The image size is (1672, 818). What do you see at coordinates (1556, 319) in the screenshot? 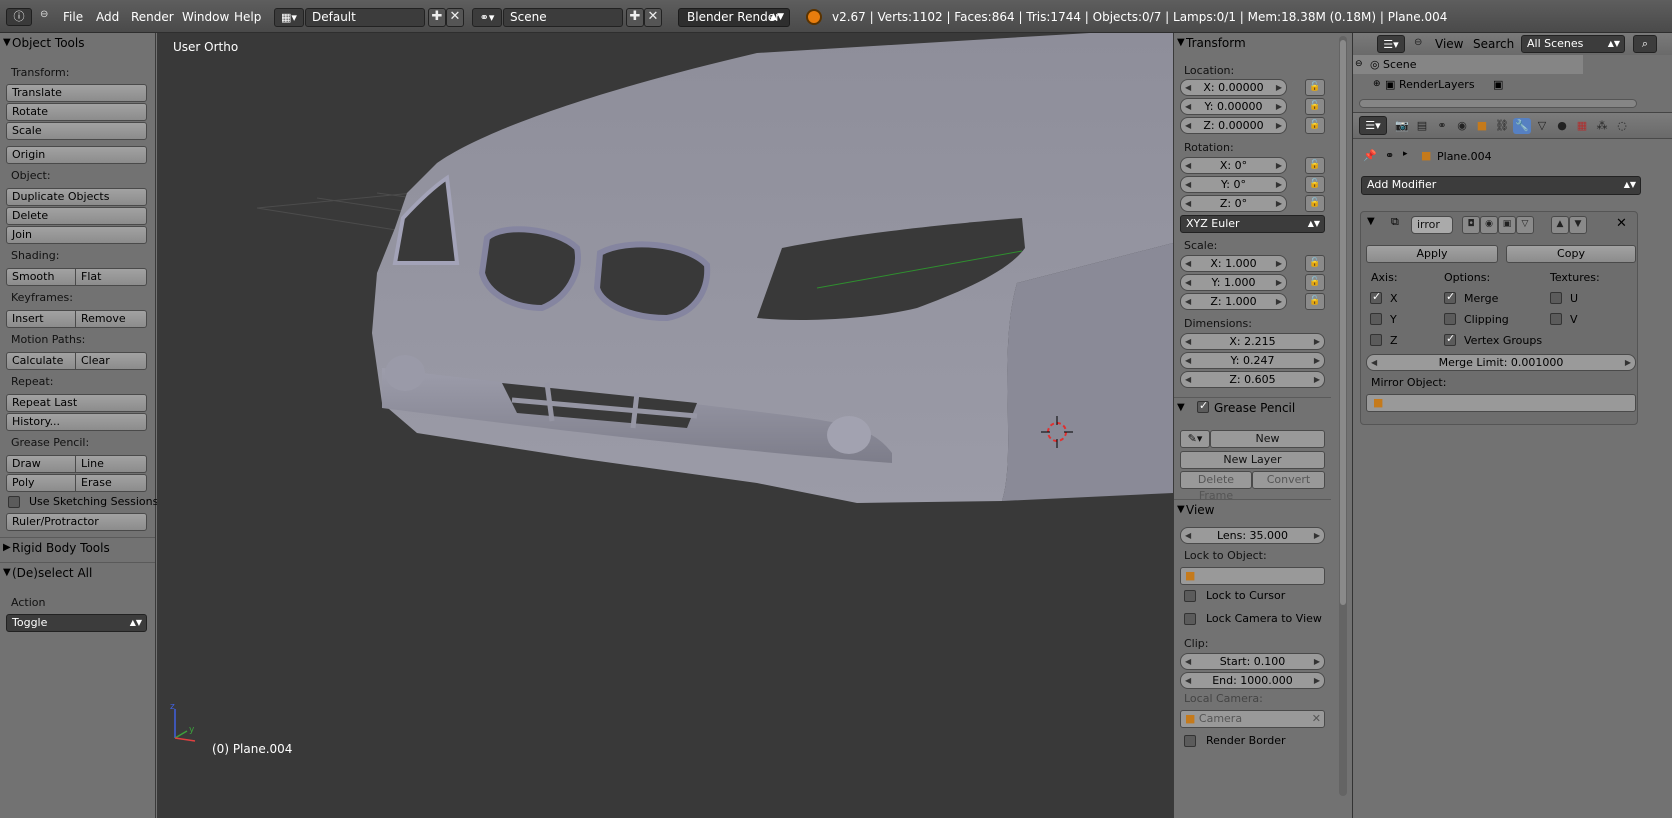
I see `texture-v-checkbox` at bounding box center [1556, 319].